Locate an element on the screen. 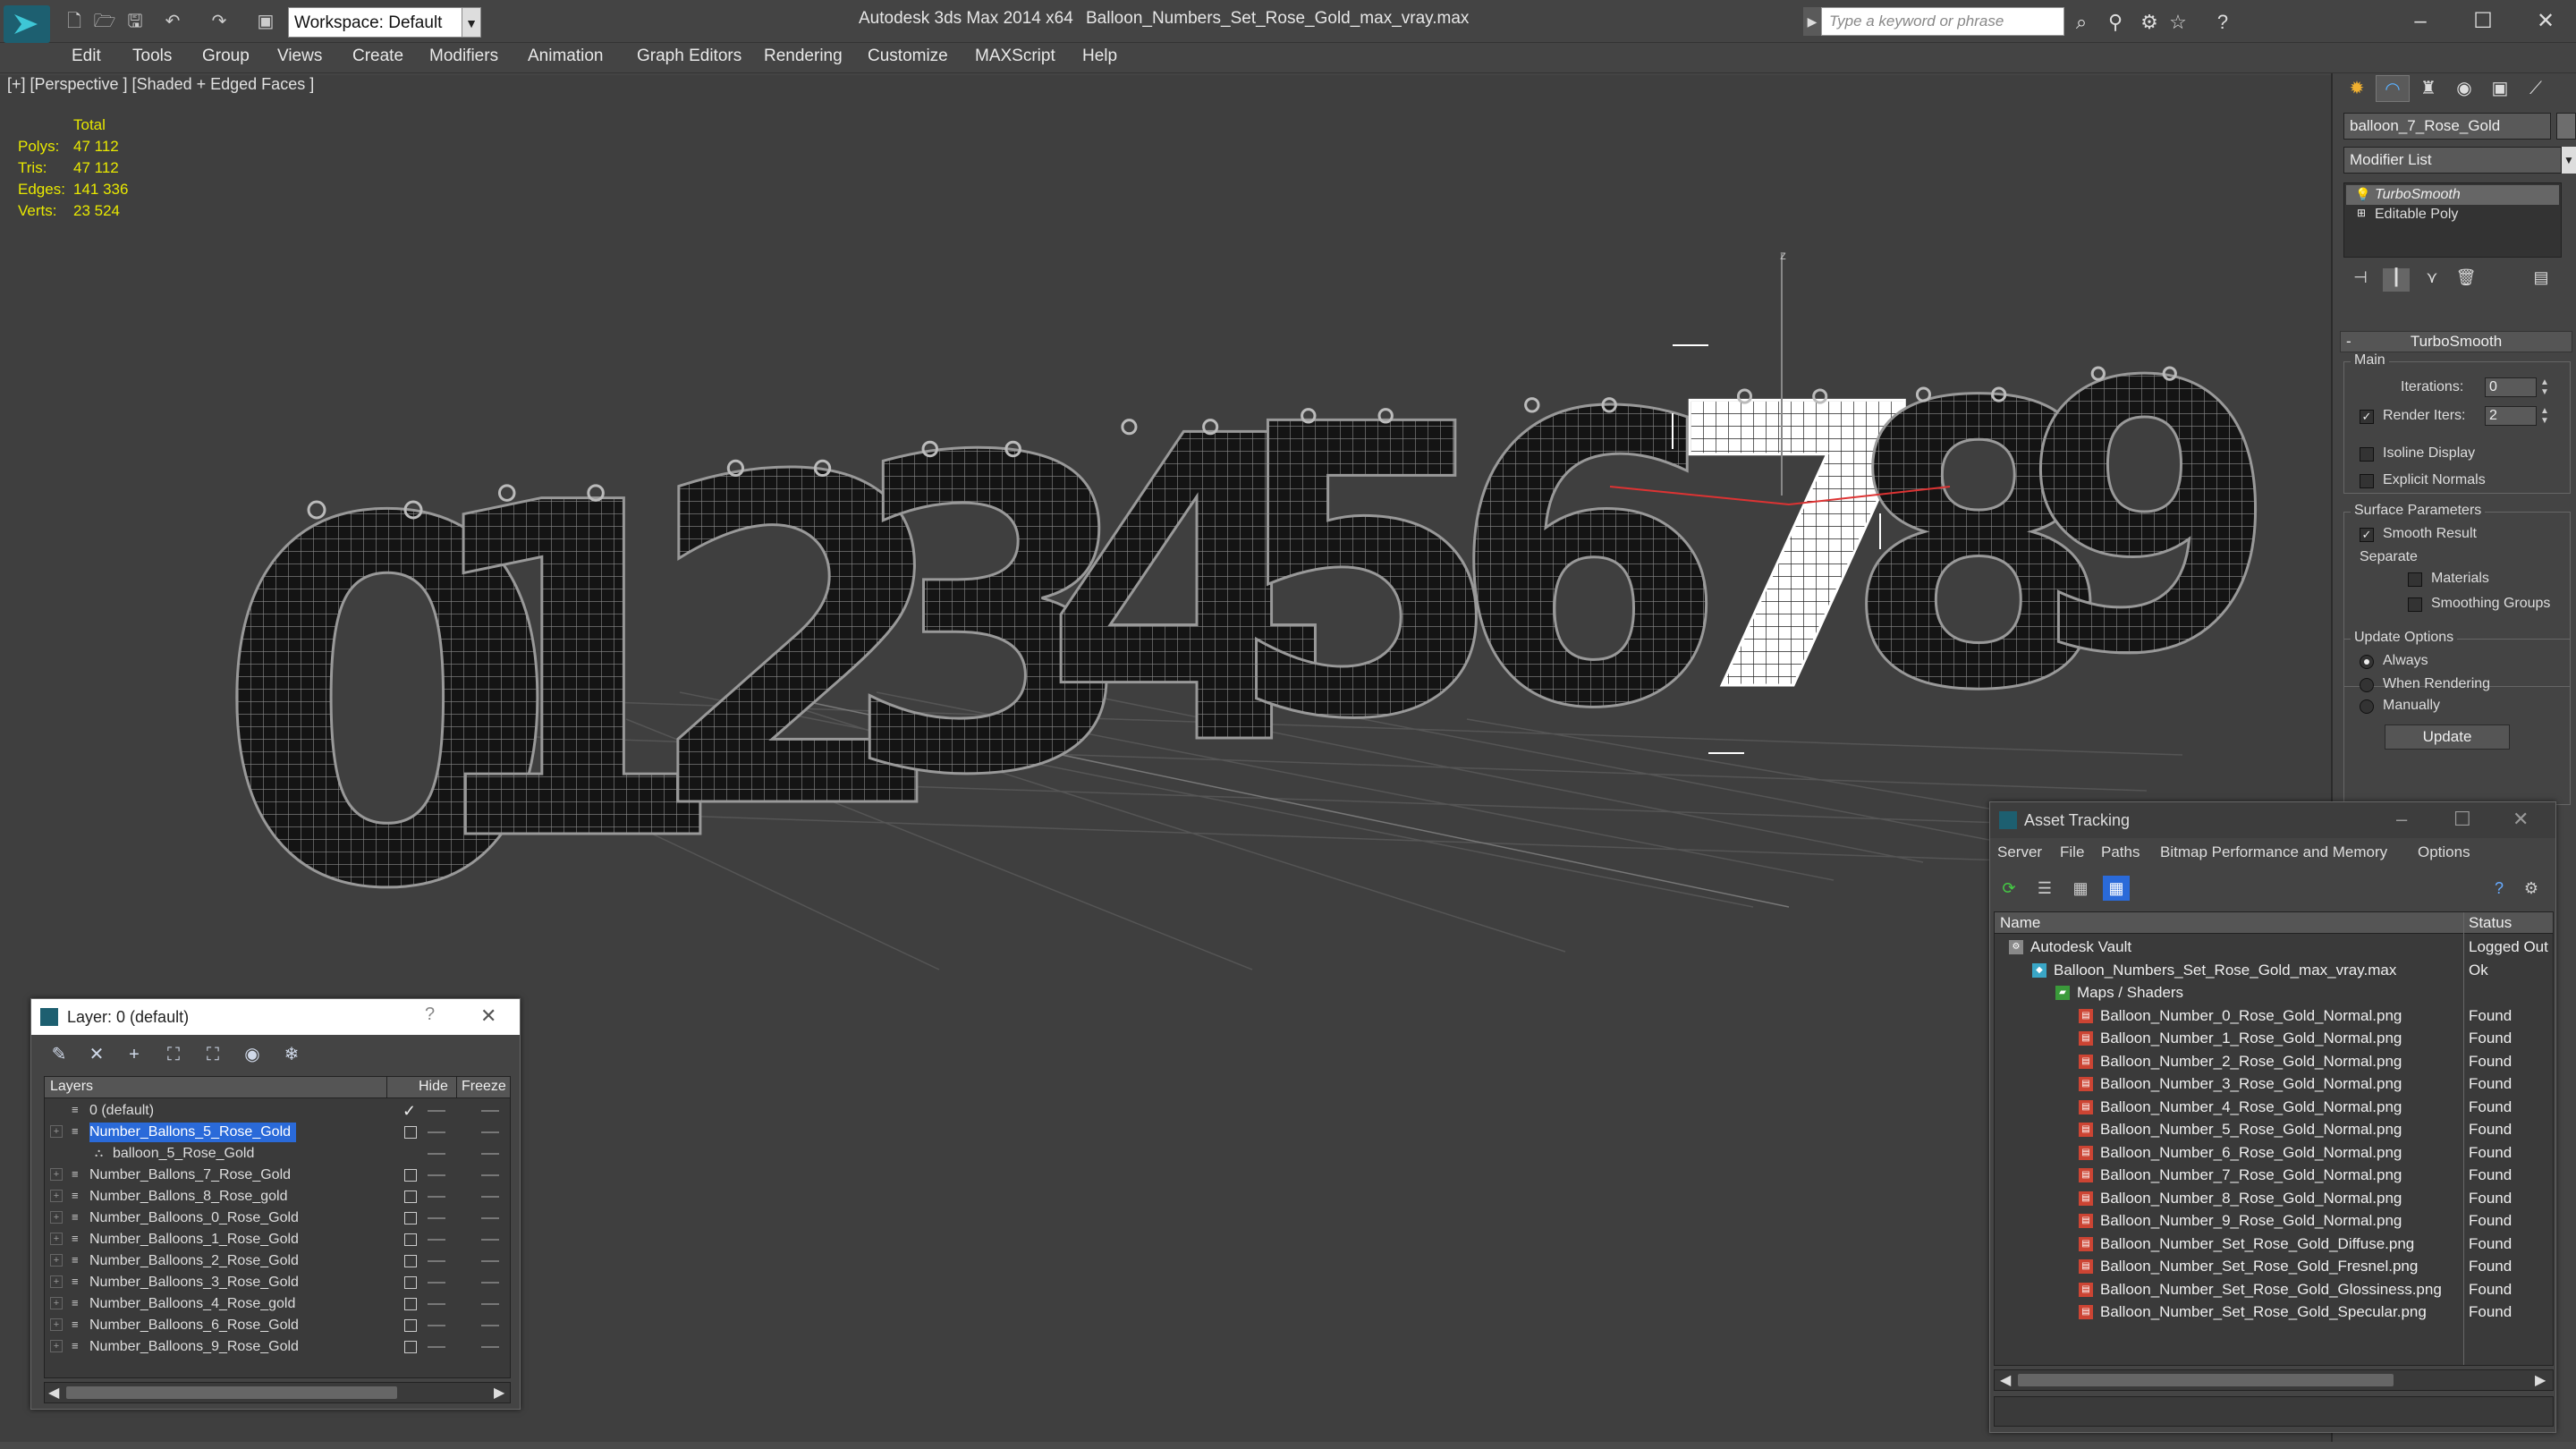 The image size is (2576, 1449). workspace-dropdown: Workspace: Default is located at coordinates (383, 22).